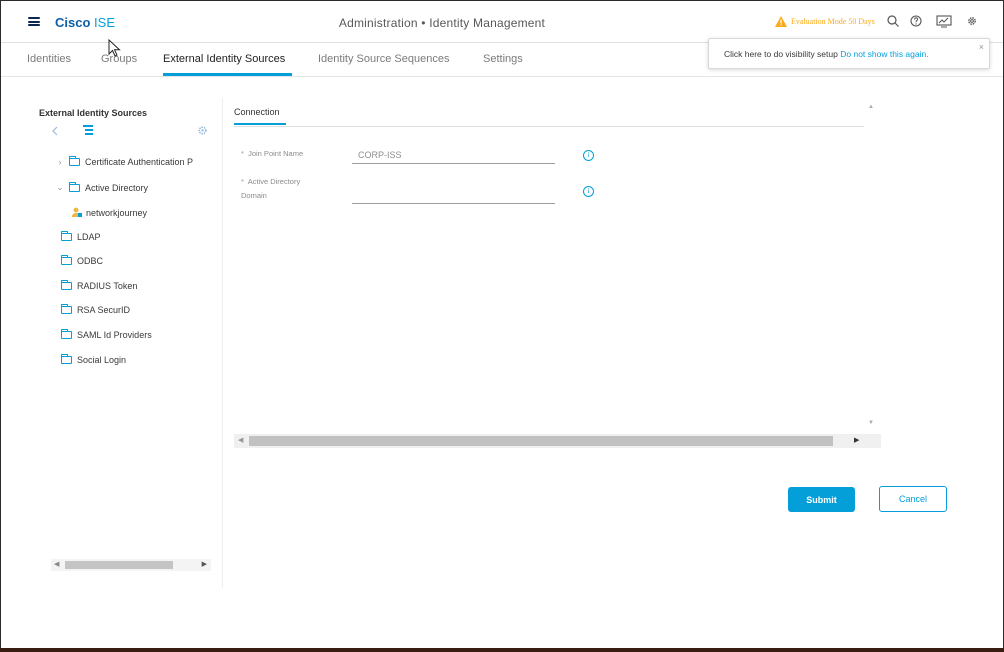  I want to click on ad-domain-label: * Active Directory Domain, so click(271, 188).